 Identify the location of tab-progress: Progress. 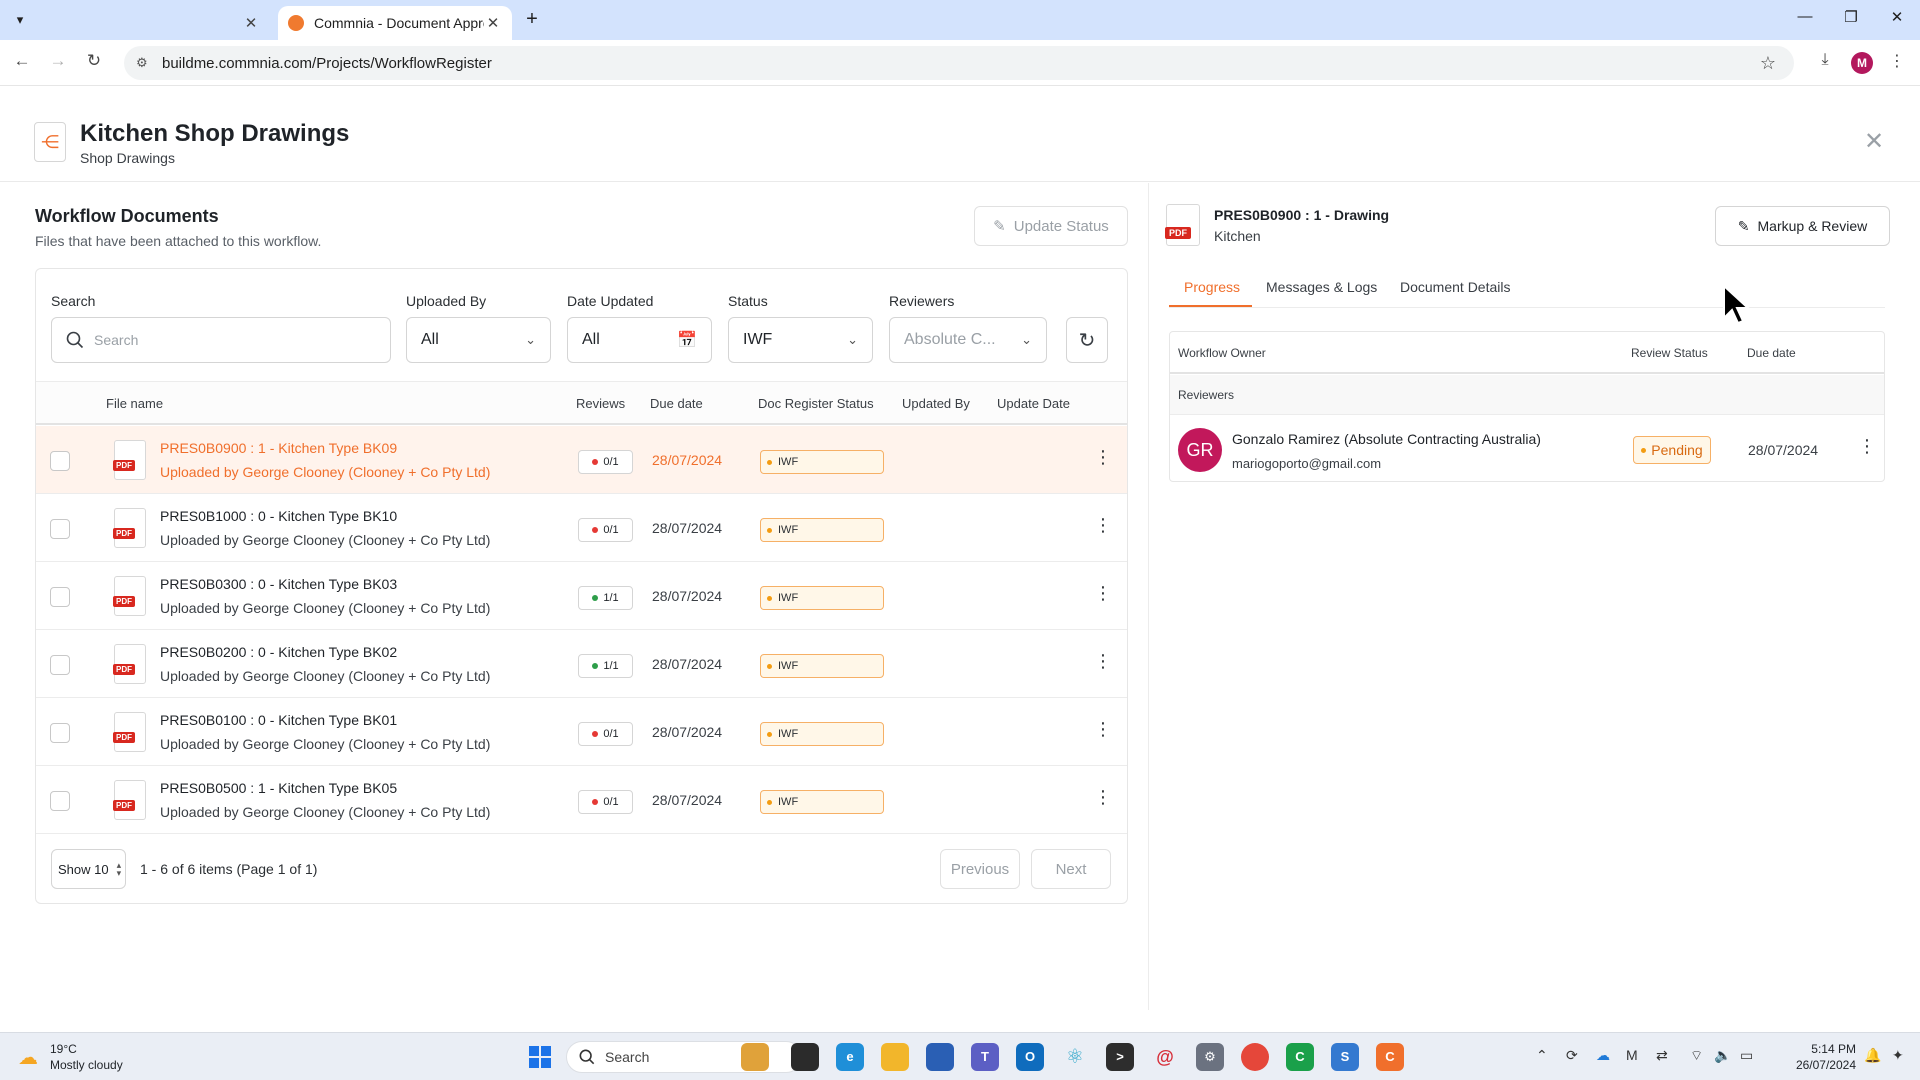
(1212, 287).